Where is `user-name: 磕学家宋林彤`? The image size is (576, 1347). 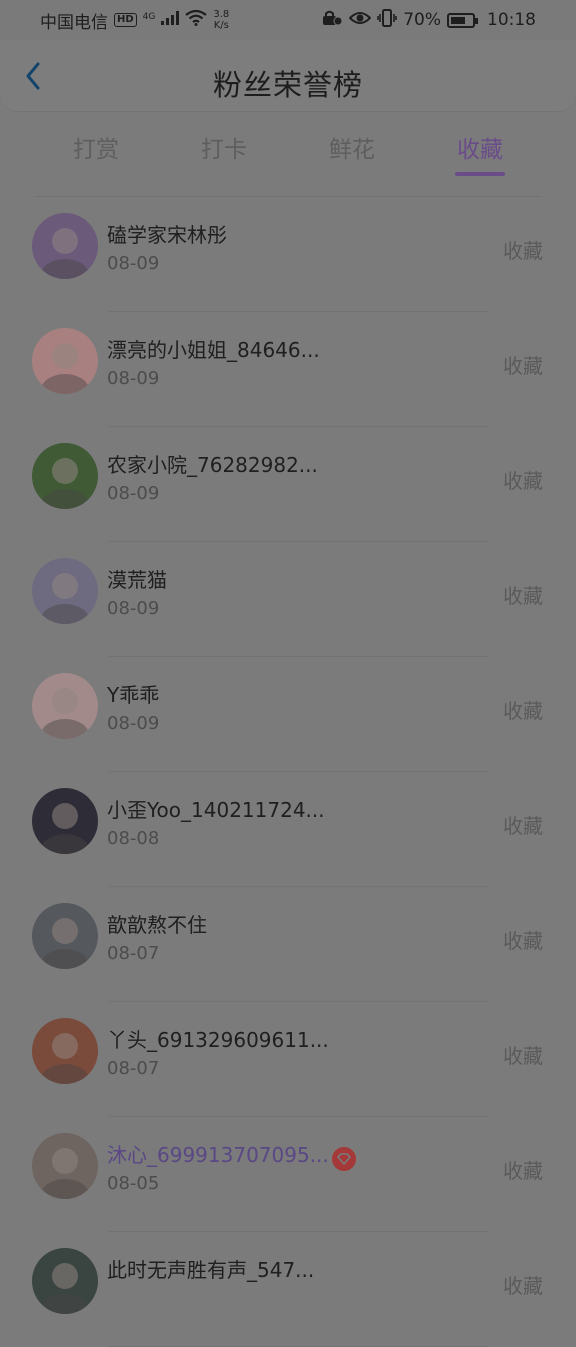
user-name: 磕学家宋林彤 is located at coordinates (167, 235).